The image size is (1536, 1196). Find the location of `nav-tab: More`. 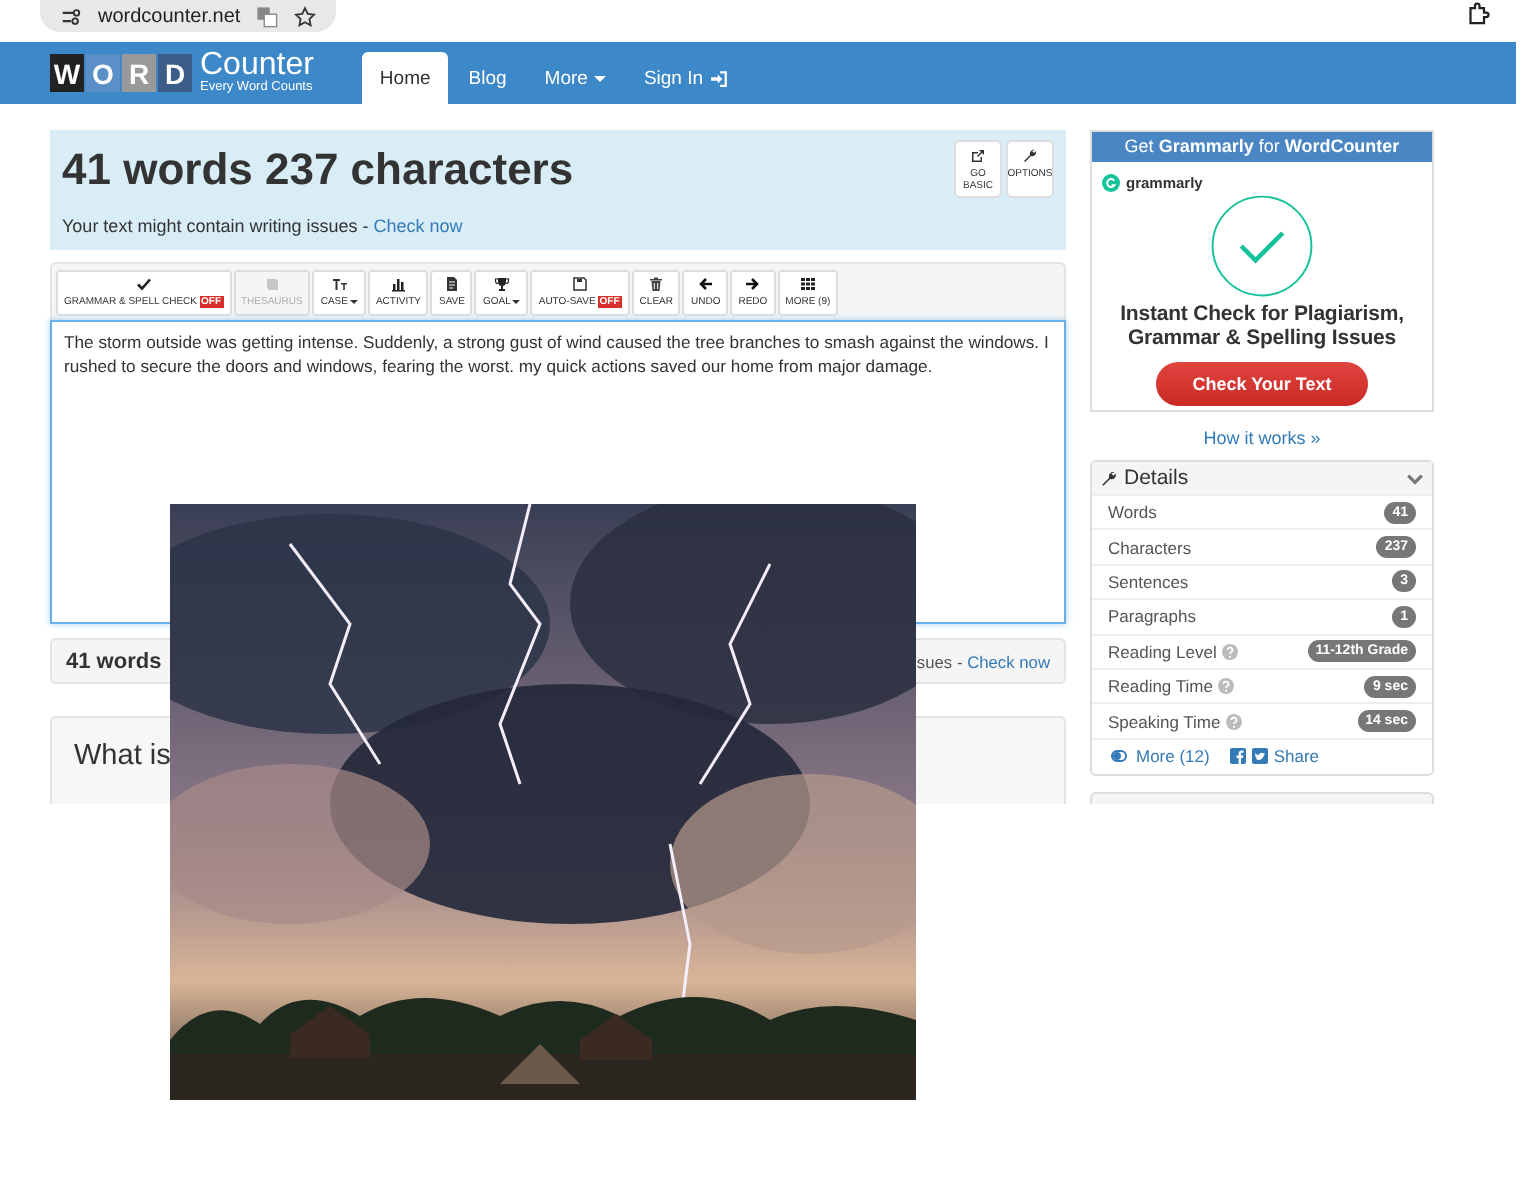

nav-tab: More is located at coordinates (575, 78).